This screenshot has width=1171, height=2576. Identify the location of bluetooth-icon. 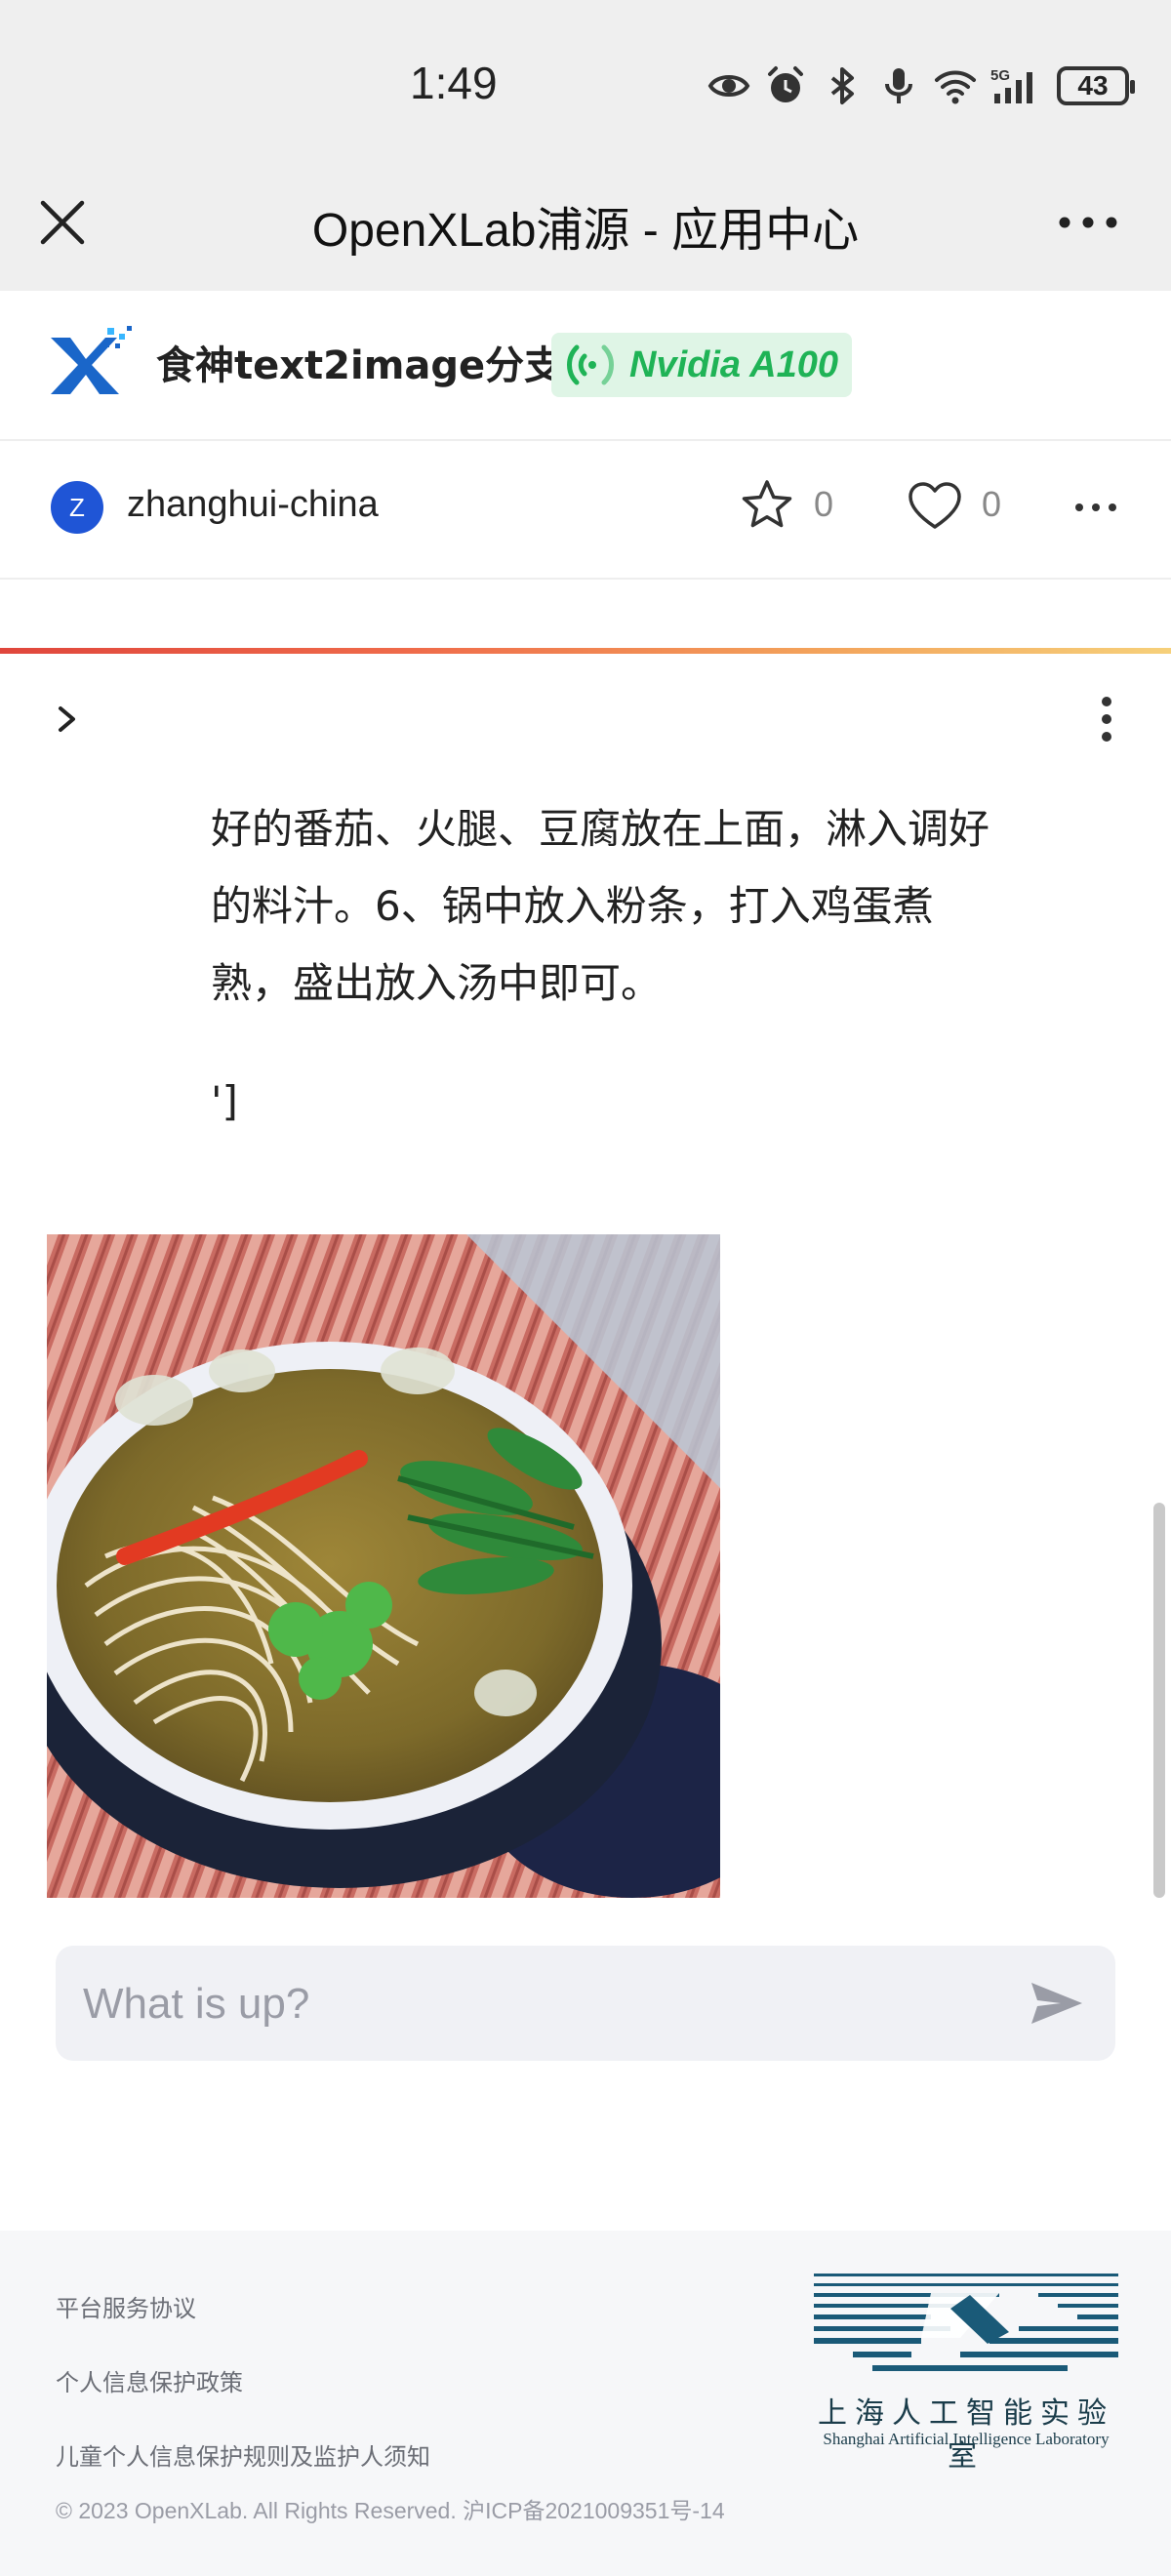
(842, 85).